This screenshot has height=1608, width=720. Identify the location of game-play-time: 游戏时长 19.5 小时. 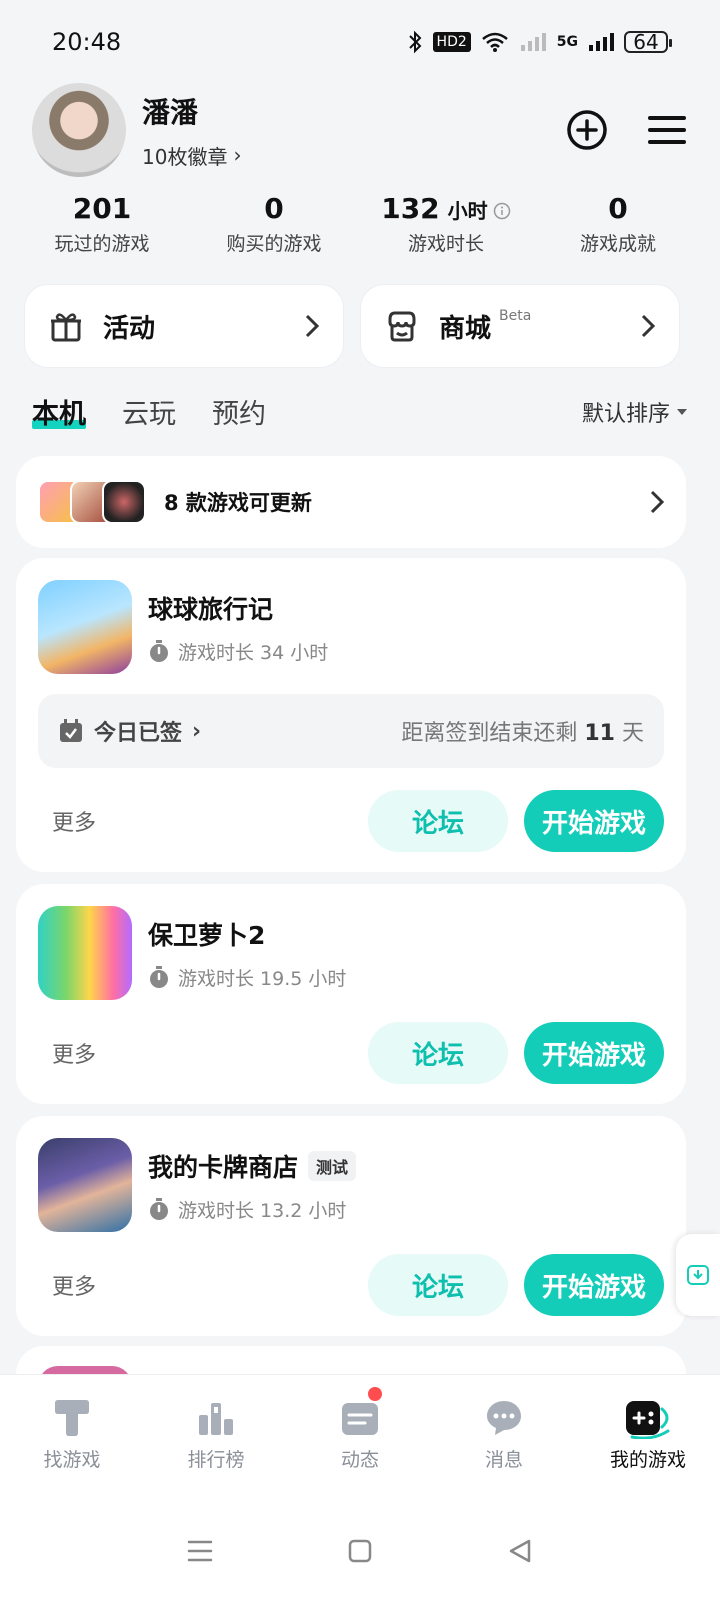
(247, 977).